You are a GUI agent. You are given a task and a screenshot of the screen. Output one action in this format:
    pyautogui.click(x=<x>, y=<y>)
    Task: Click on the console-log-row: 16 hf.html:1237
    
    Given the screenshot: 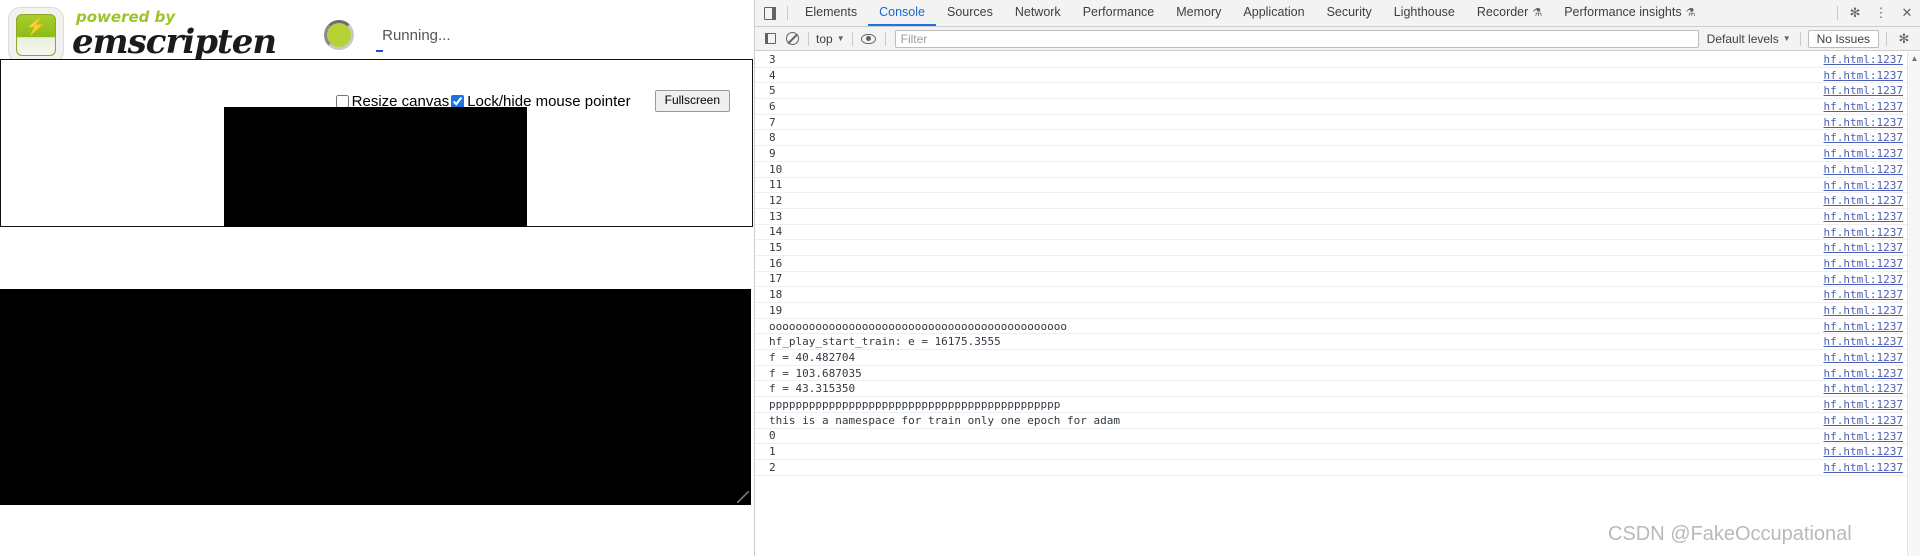 What is the action you would take?
    pyautogui.click(x=1337, y=264)
    